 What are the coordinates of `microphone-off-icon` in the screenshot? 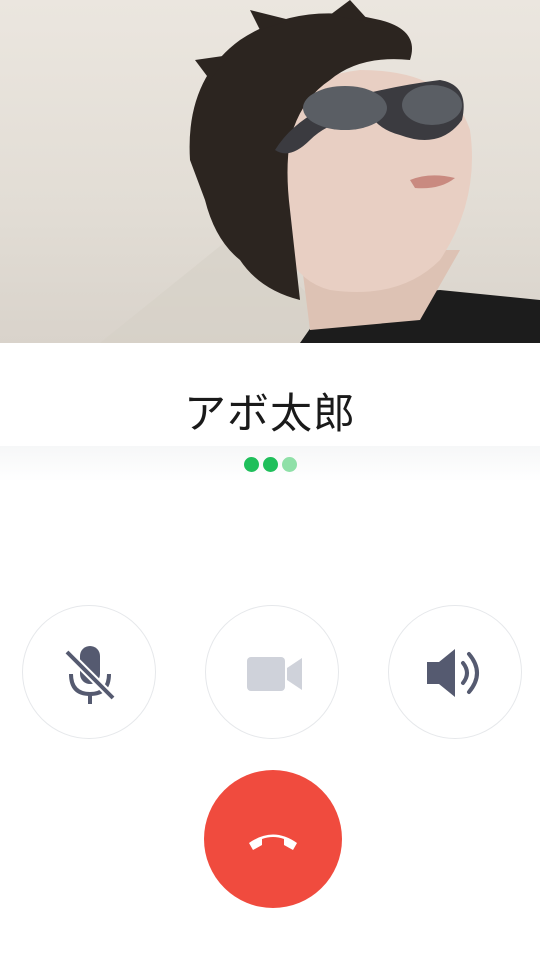 It's located at (90, 675).